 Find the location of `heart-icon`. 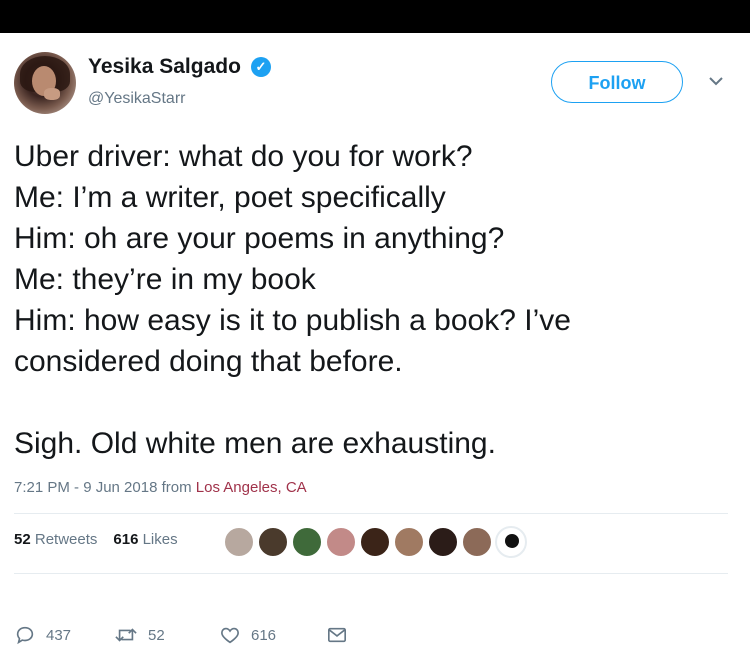

heart-icon is located at coordinates (230, 635).